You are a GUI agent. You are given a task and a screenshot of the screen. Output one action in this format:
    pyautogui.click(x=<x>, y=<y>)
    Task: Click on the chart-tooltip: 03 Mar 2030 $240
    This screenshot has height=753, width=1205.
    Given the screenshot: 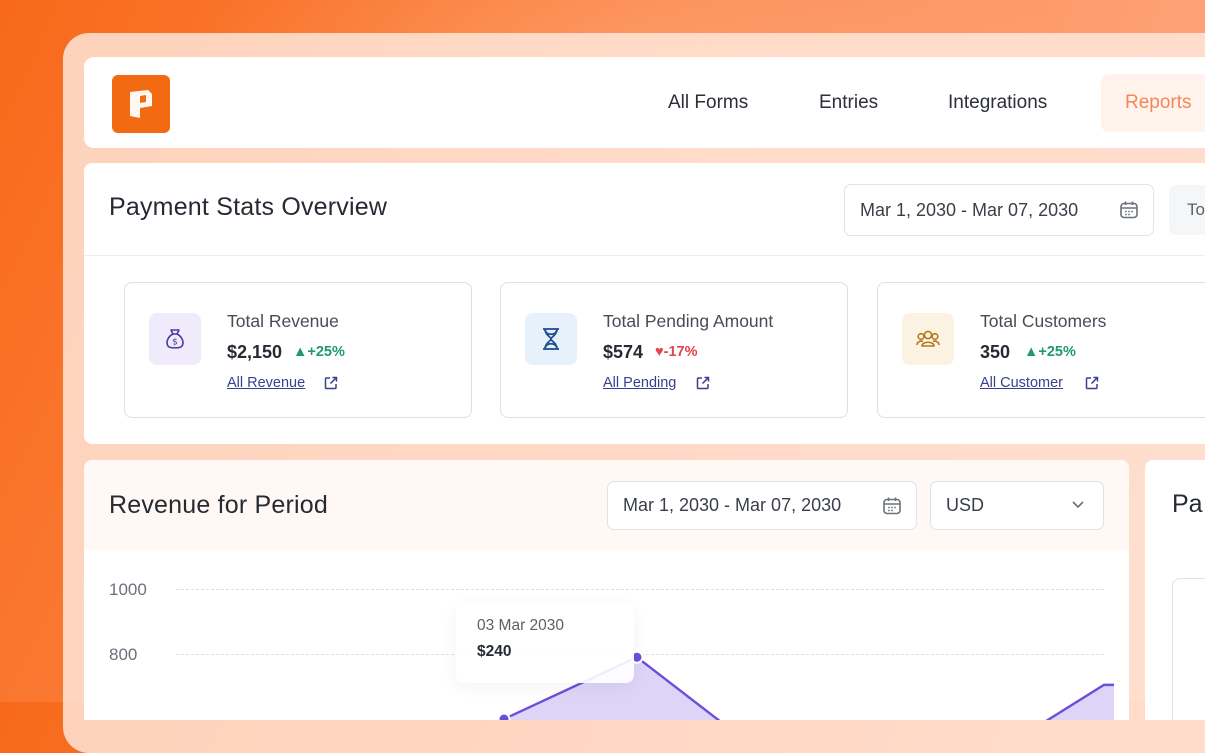 What is the action you would take?
    pyautogui.click(x=545, y=643)
    